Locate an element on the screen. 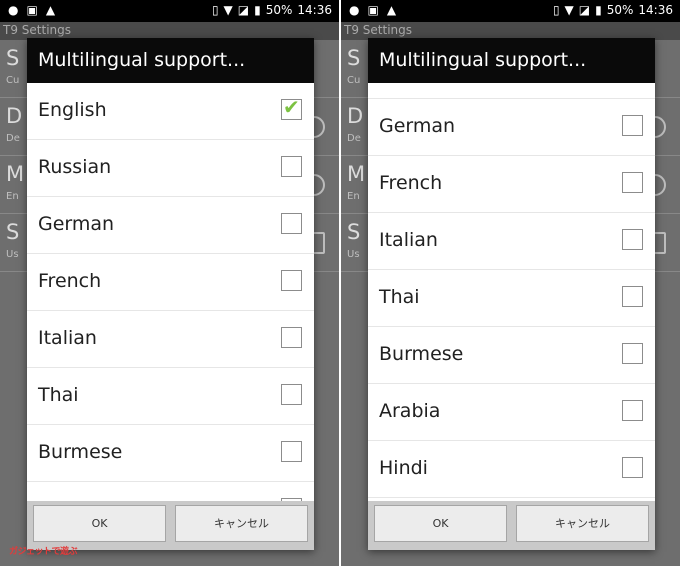 Image resolution: width=680 pixels, height=566 pixels. language-option-russian: Russian is located at coordinates (170, 168).